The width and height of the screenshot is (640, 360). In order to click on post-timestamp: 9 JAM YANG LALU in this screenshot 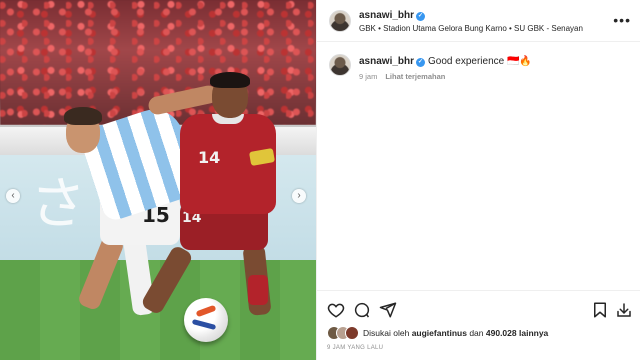, I will do `click(355, 348)`.